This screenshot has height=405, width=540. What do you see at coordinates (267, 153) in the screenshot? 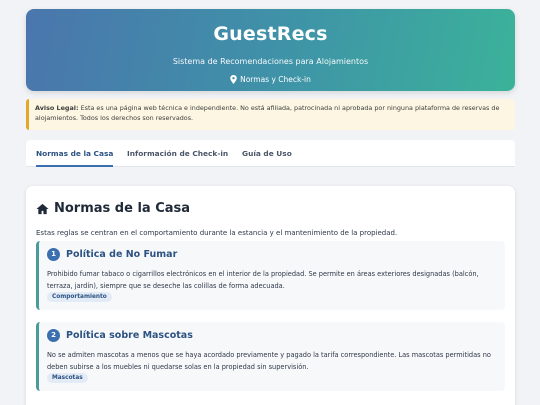
I see `tab-guia-de-uso: Guía de Uso` at bounding box center [267, 153].